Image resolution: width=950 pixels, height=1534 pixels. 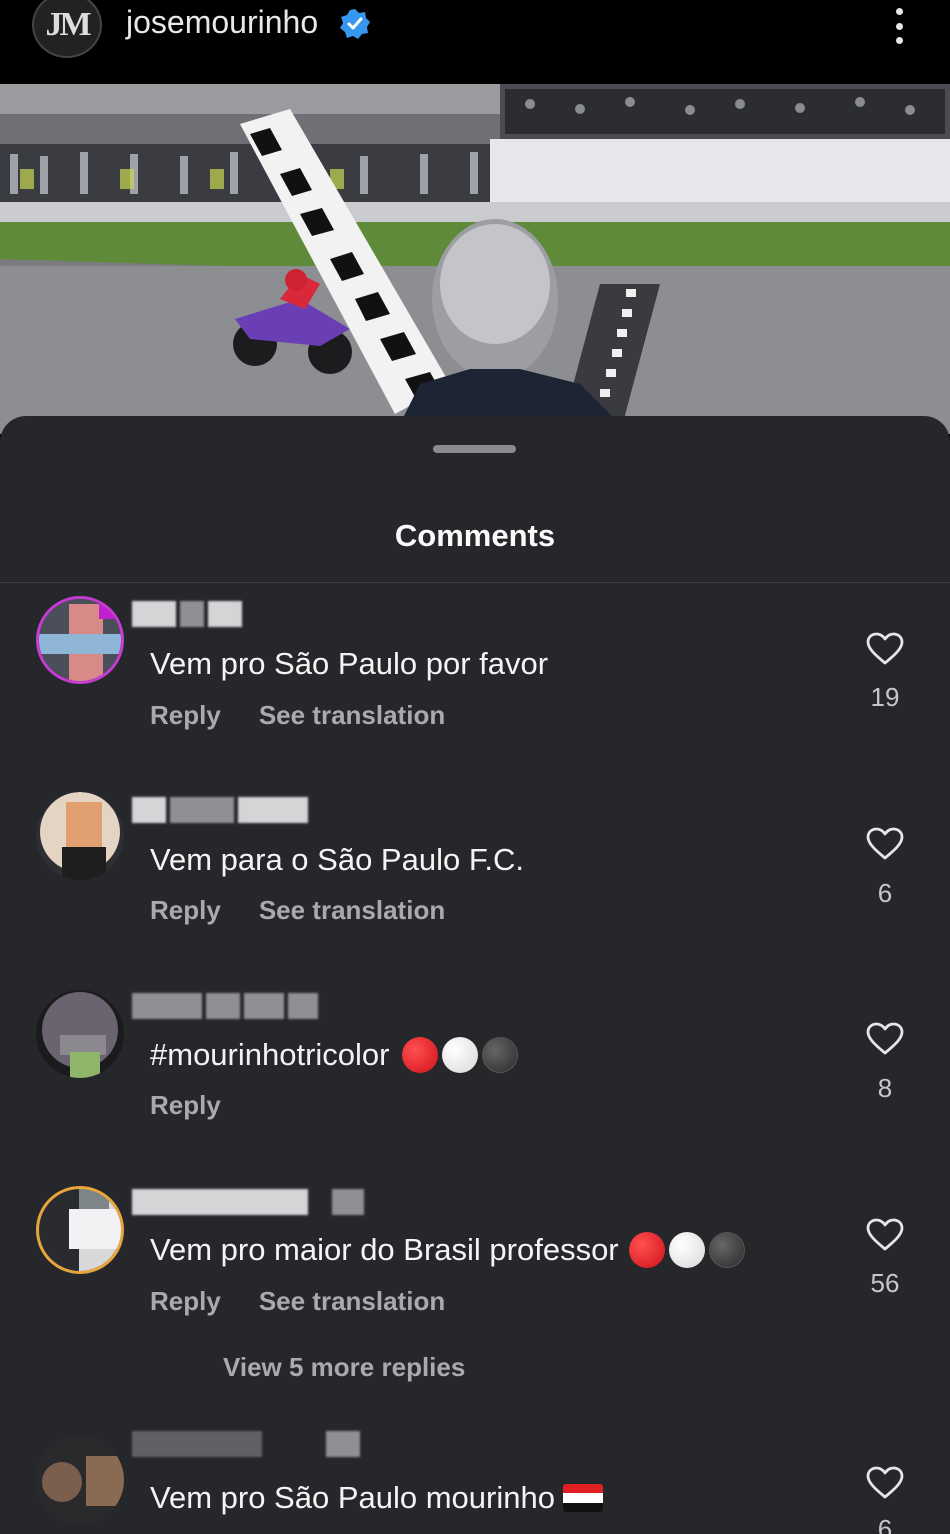 I want to click on like-count: 19, so click(x=885, y=697).